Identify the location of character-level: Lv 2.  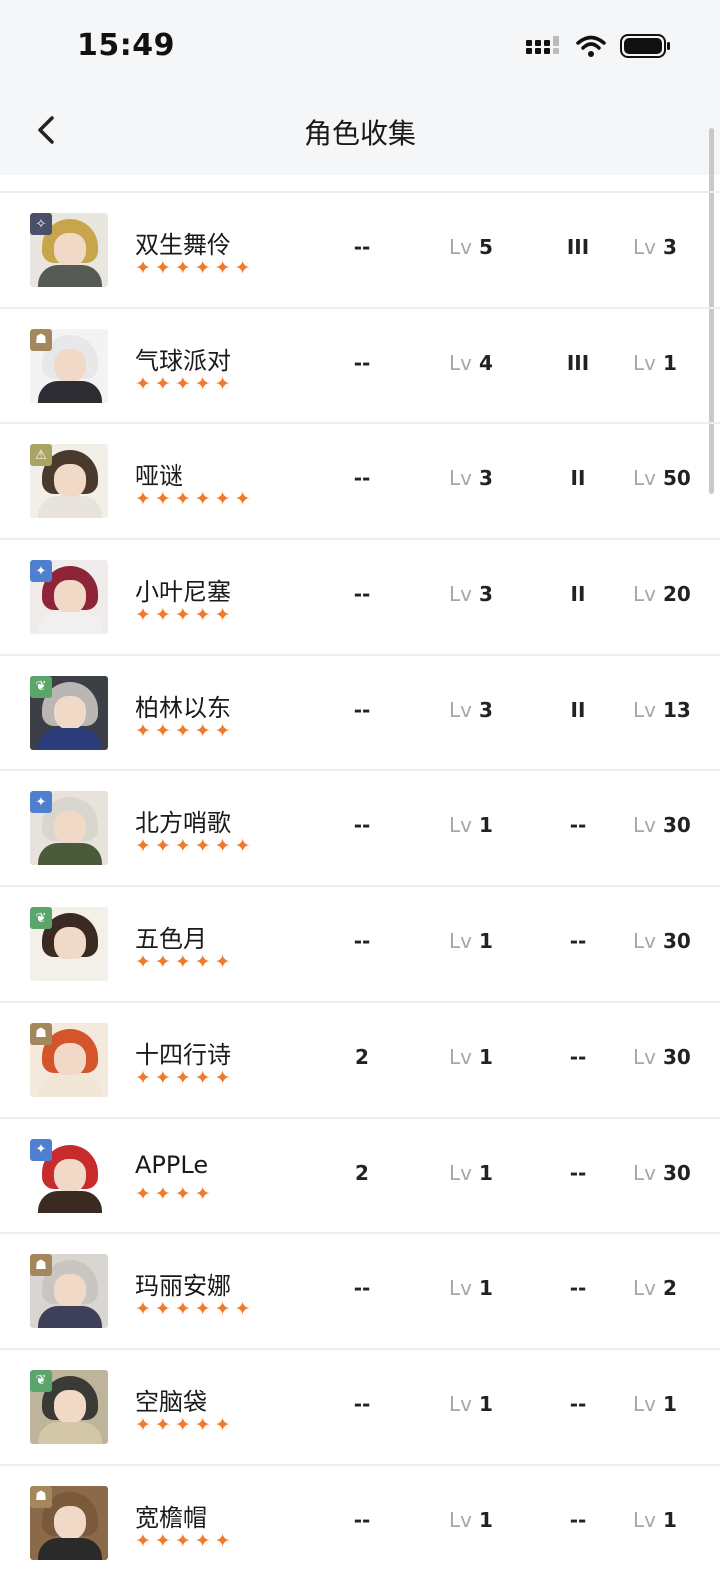
(655, 1288).